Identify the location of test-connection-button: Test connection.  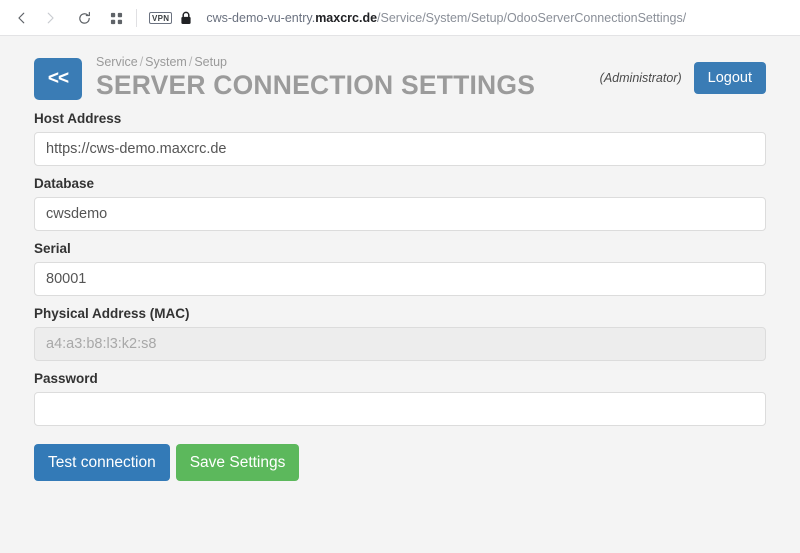
(102, 462).